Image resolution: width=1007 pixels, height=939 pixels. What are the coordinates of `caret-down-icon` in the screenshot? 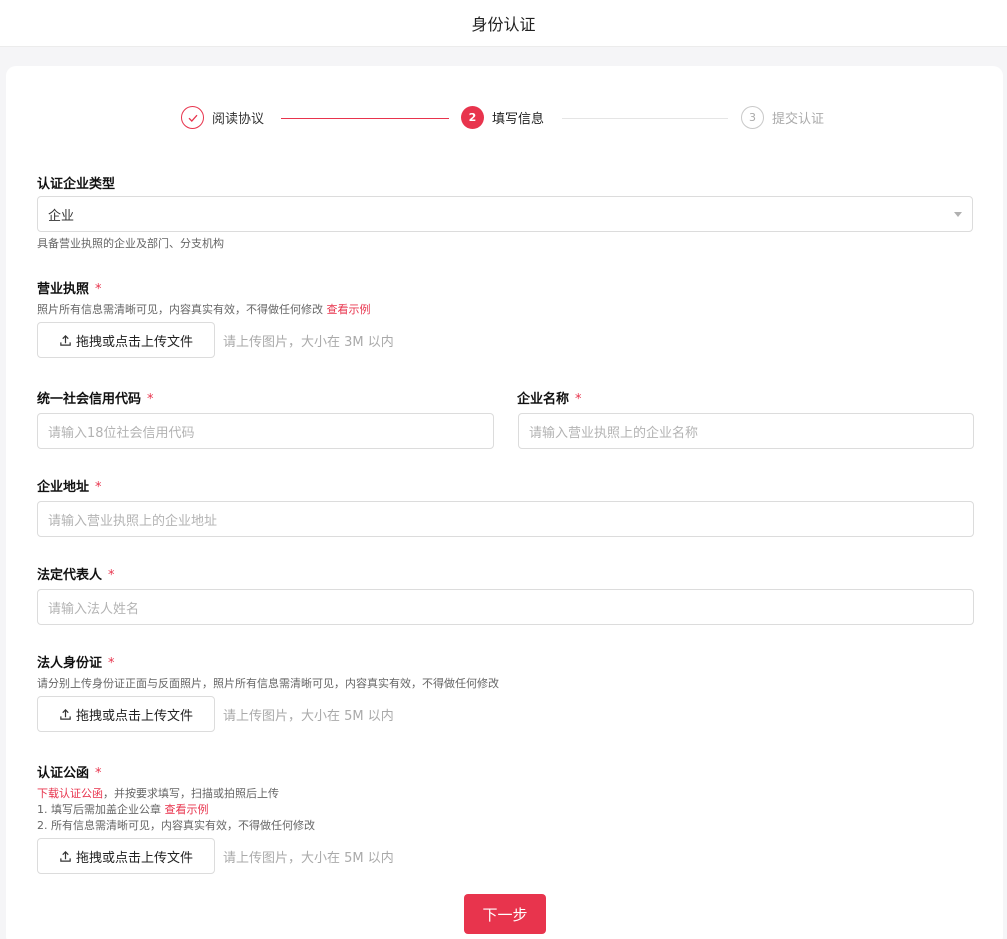 It's located at (958, 214).